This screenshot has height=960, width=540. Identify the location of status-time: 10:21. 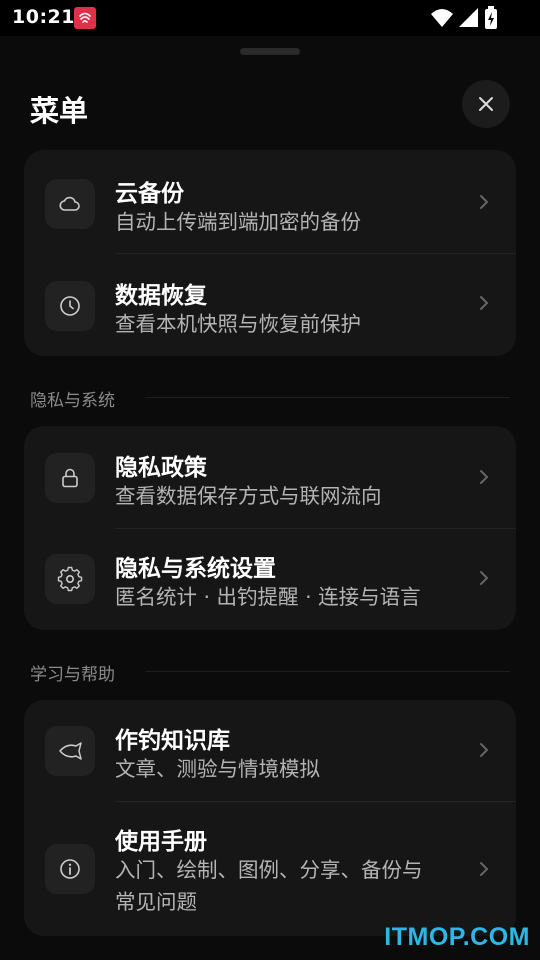
(43, 17).